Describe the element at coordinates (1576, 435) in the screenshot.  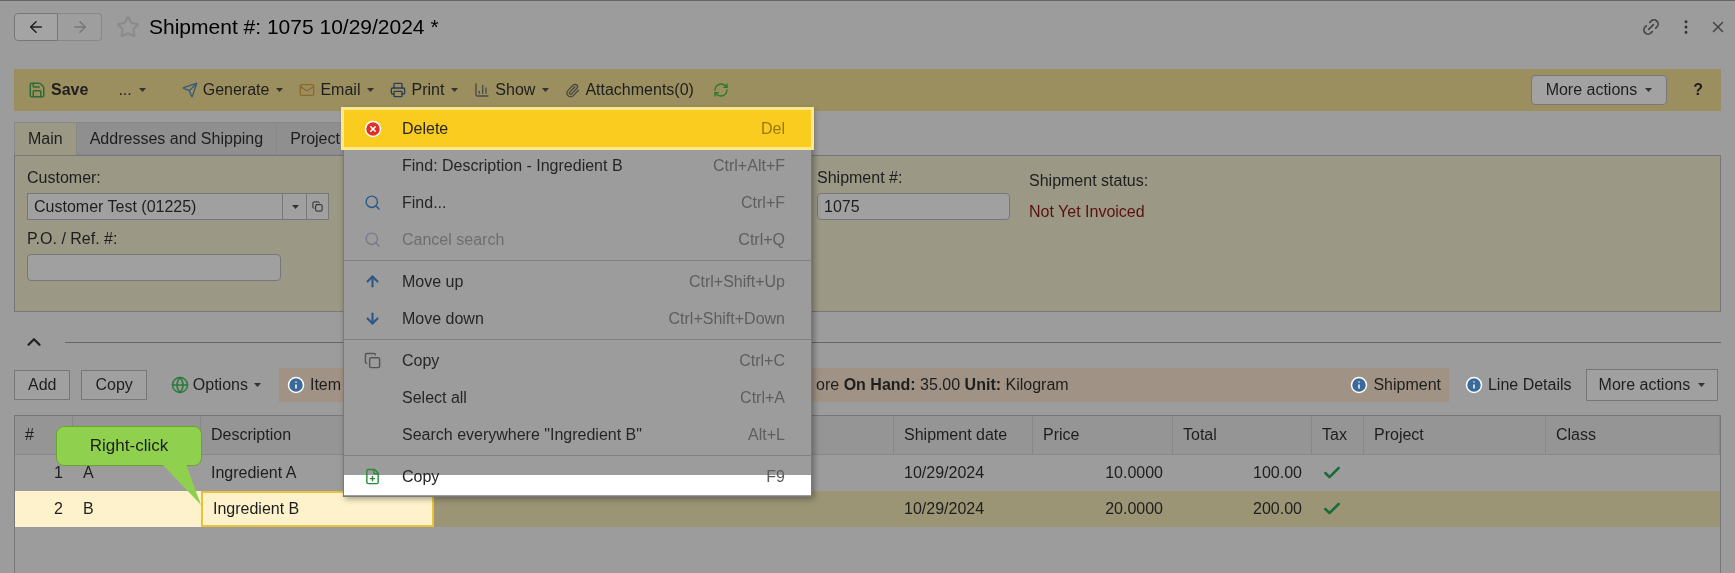
I see `column-header: Class` at that location.